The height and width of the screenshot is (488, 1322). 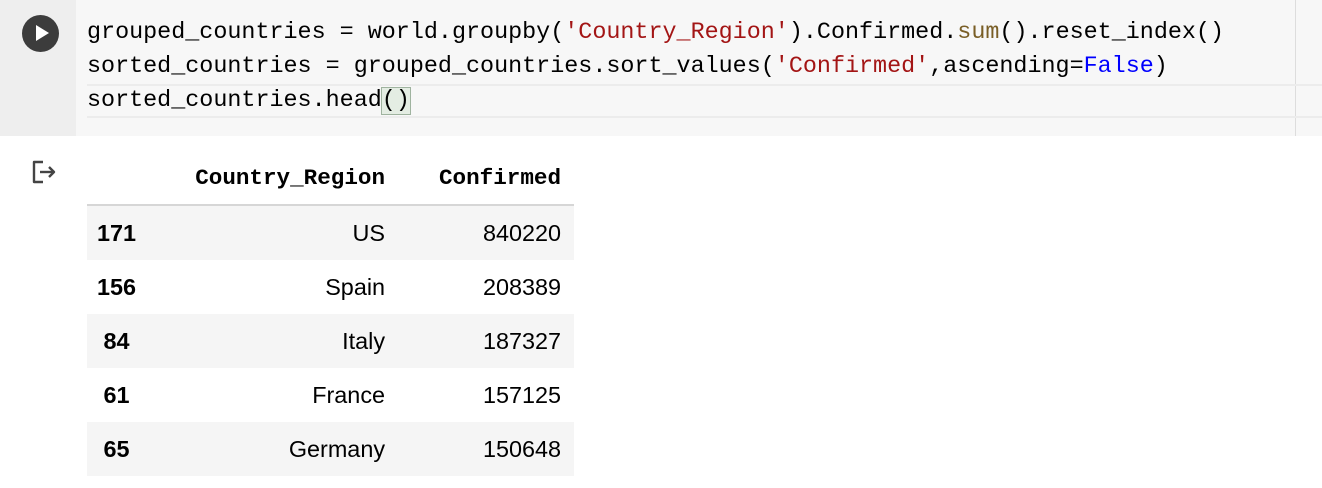 What do you see at coordinates (522, 286) in the screenshot?
I see `cell-confirmed: 208389` at bounding box center [522, 286].